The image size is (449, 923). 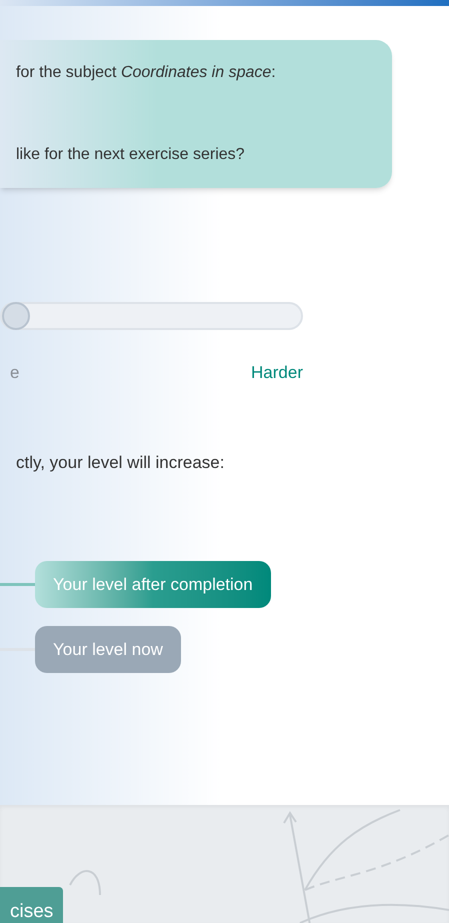 What do you see at coordinates (151, 316) in the screenshot?
I see `slider-track` at bounding box center [151, 316].